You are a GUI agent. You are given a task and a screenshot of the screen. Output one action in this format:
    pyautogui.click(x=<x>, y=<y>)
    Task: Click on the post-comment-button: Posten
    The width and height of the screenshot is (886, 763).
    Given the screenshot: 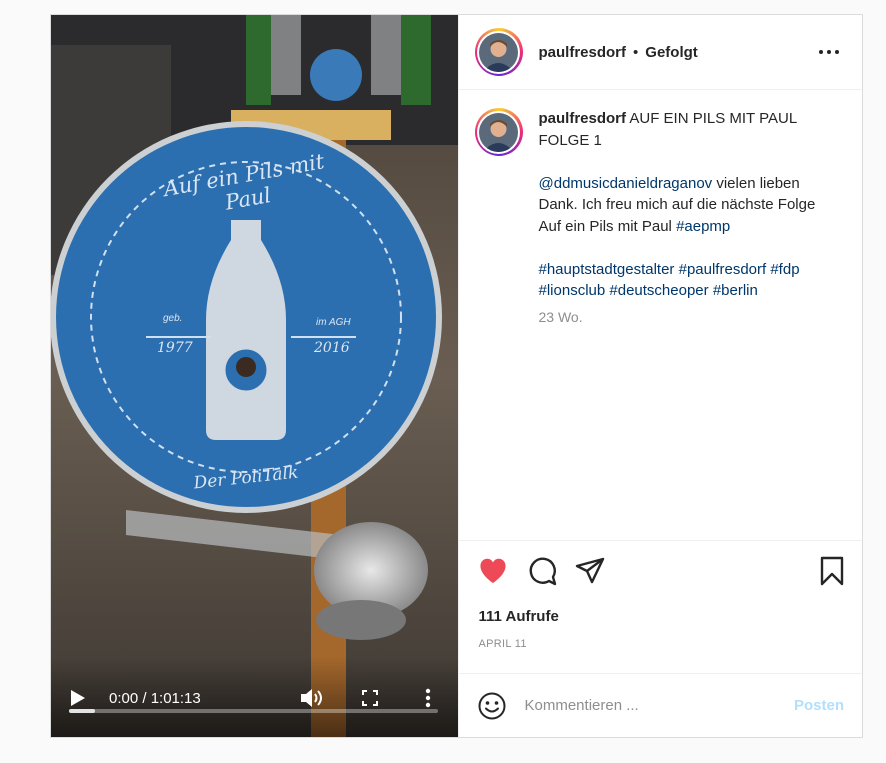 What is the action you would take?
    pyautogui.click(x=819, y=705)
    